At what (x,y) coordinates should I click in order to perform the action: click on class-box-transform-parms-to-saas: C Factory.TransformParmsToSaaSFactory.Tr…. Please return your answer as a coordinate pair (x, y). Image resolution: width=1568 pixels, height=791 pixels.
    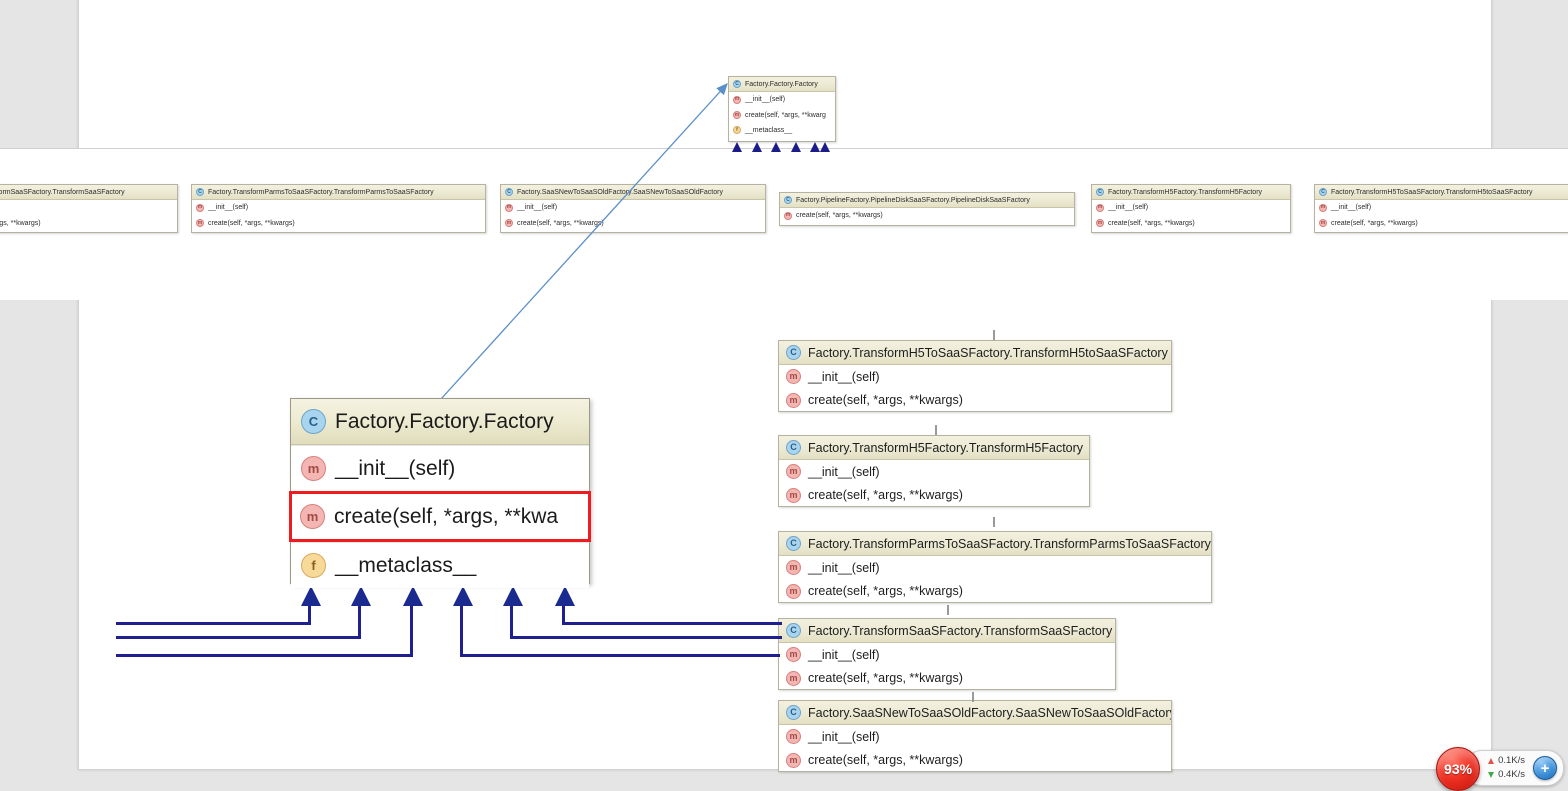
    Looking at the image, I should click on (338, 208).